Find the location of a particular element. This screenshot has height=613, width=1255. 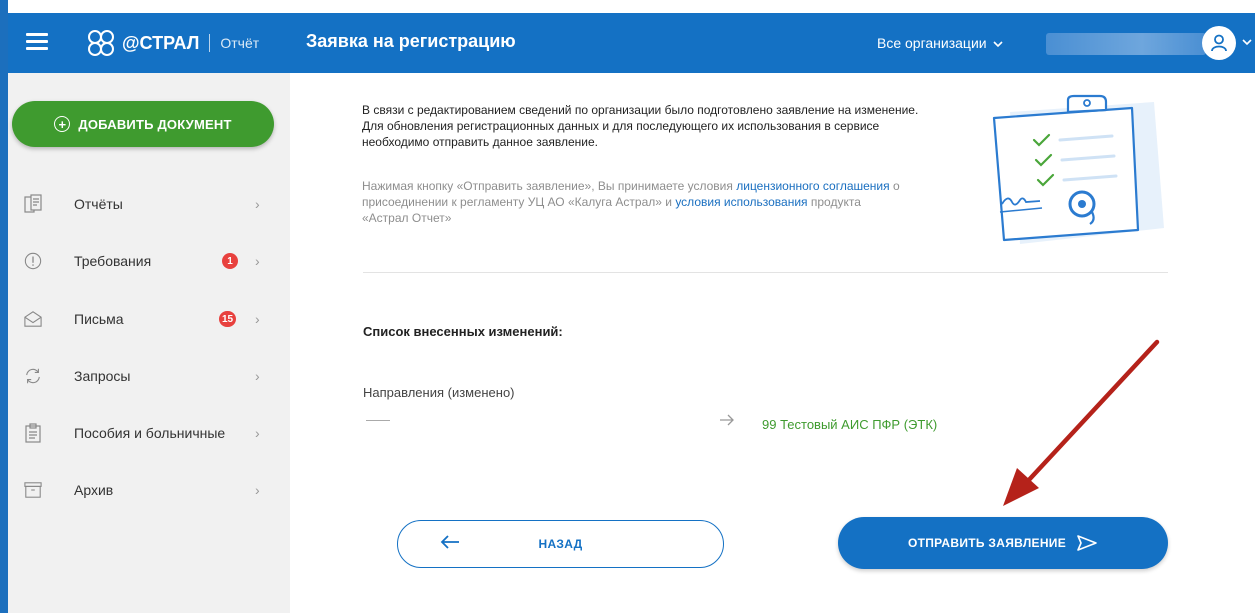

user-name-blurred is located at coordinates (1126, 44).